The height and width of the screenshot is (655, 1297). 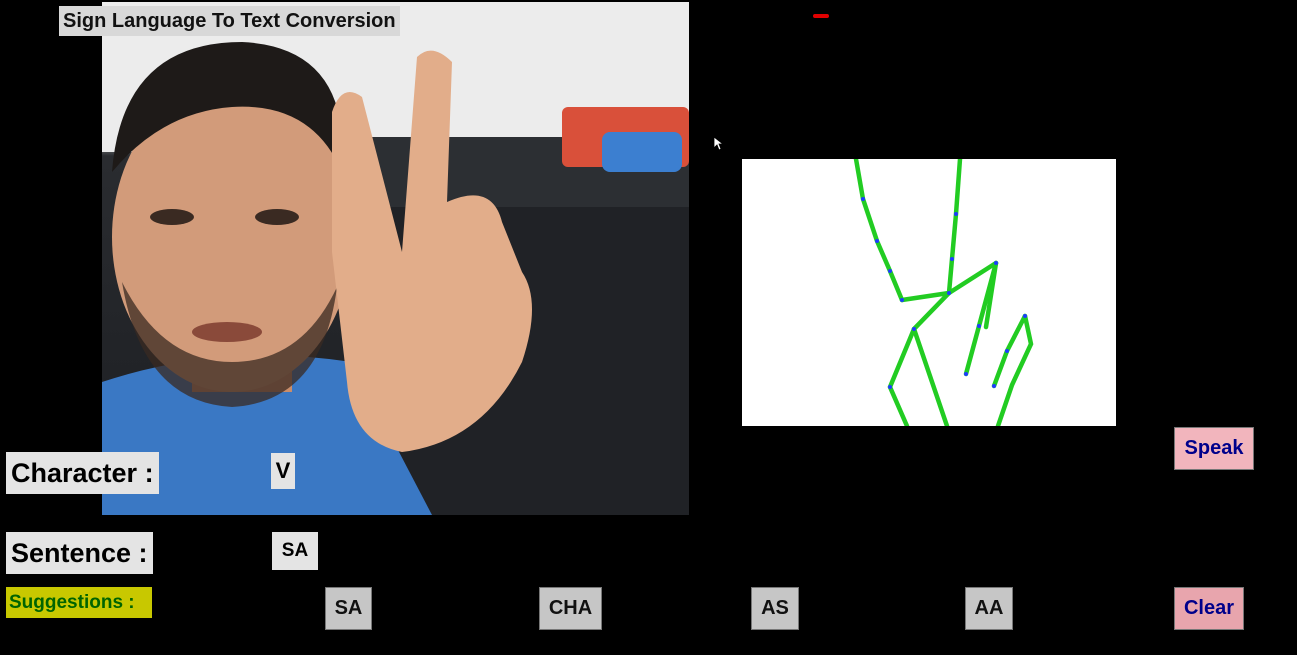 I want to click on hand-skeleton-drawing, so click(x=943, y=292).